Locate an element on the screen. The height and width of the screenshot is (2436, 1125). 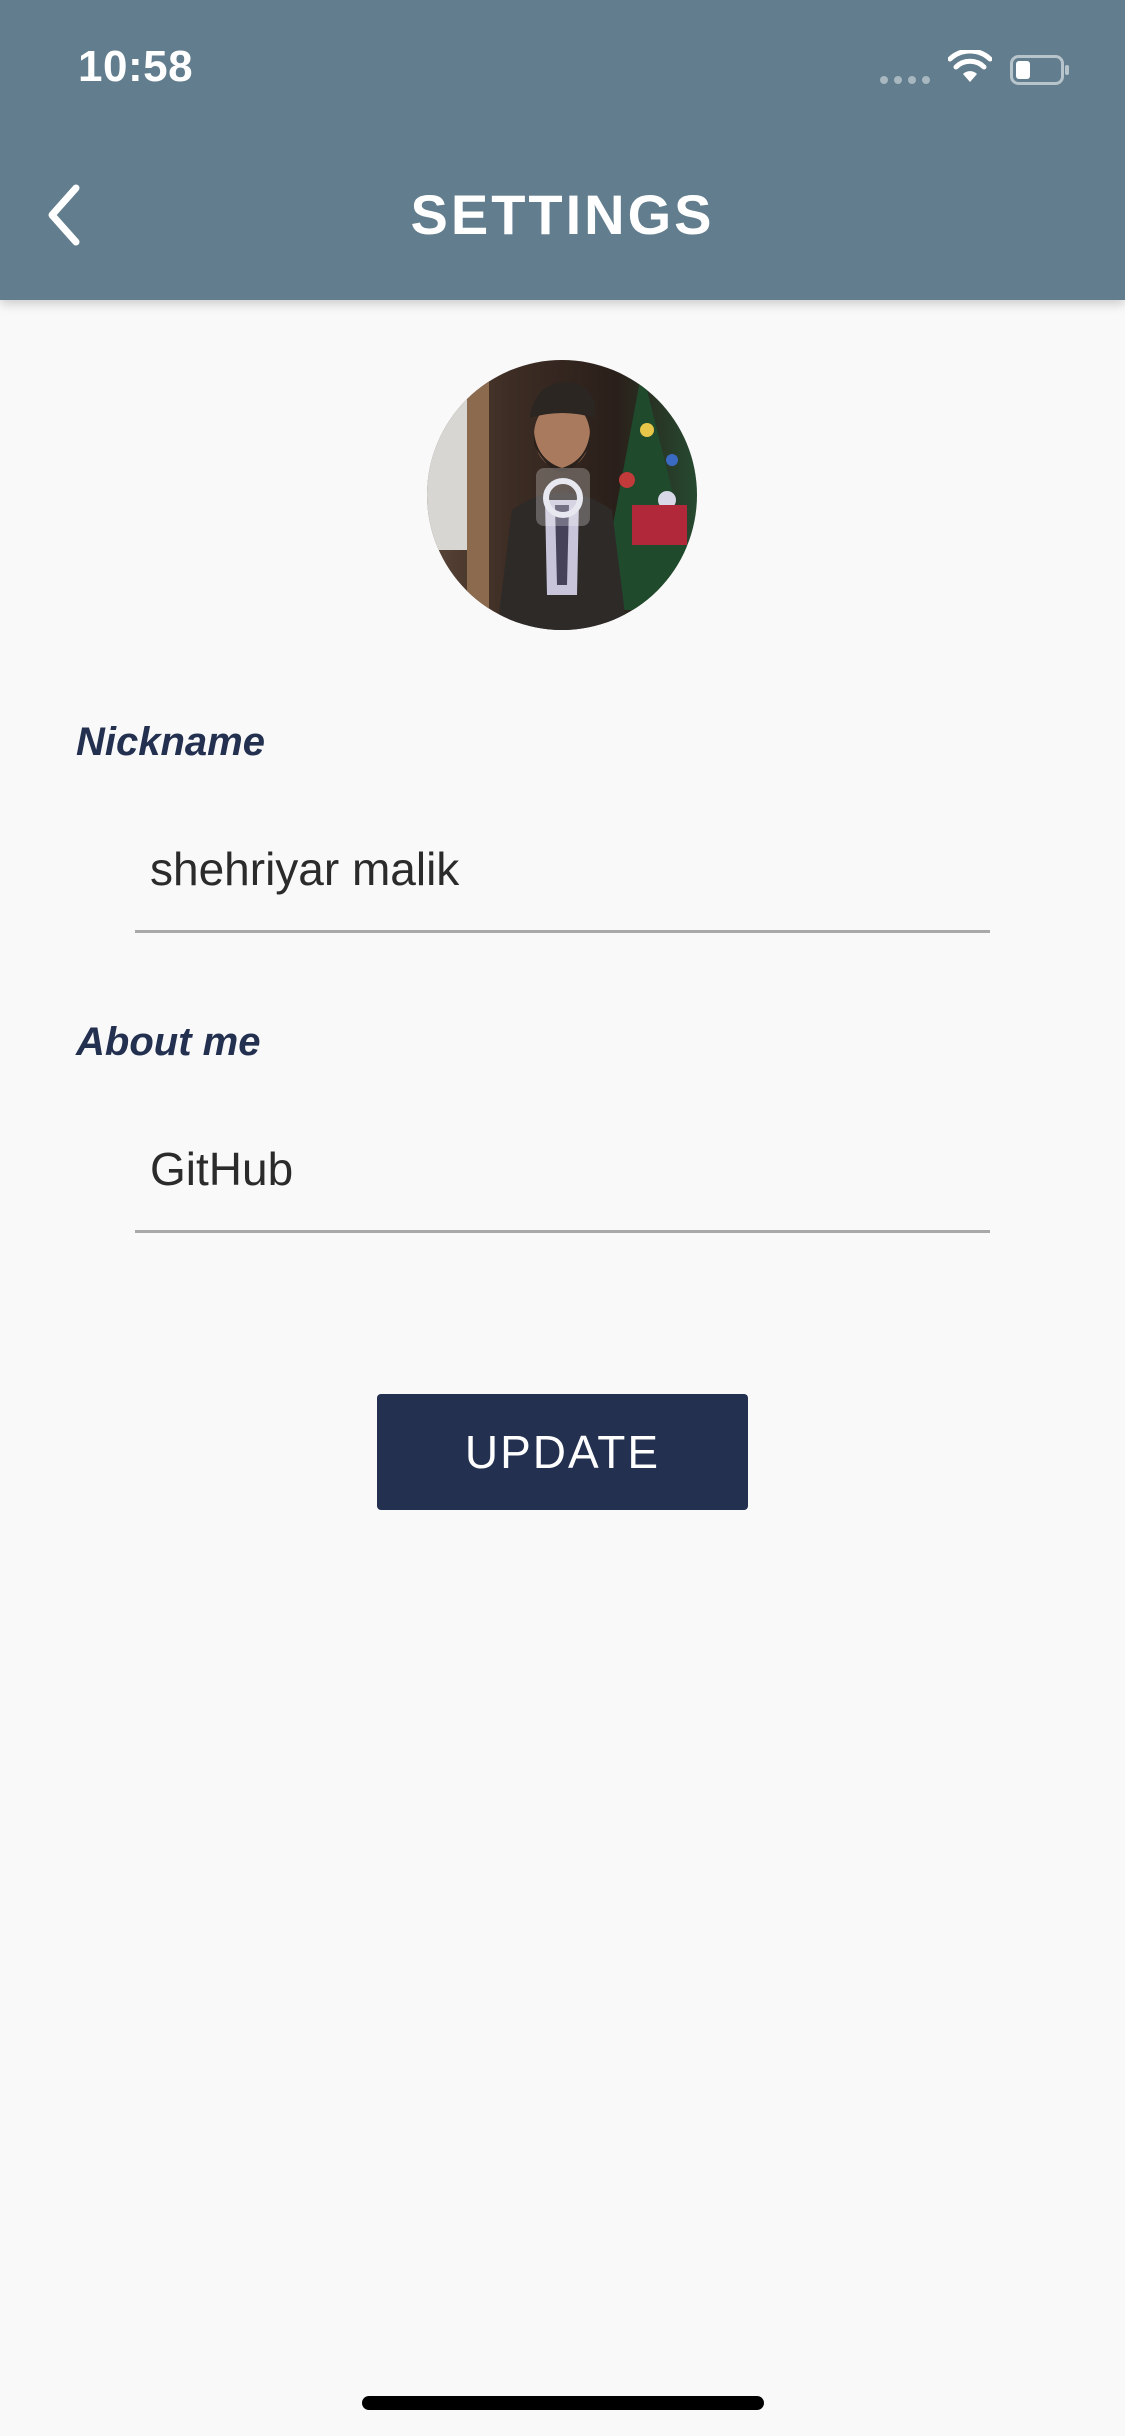
about-input is located at coordinates (560, 1169).